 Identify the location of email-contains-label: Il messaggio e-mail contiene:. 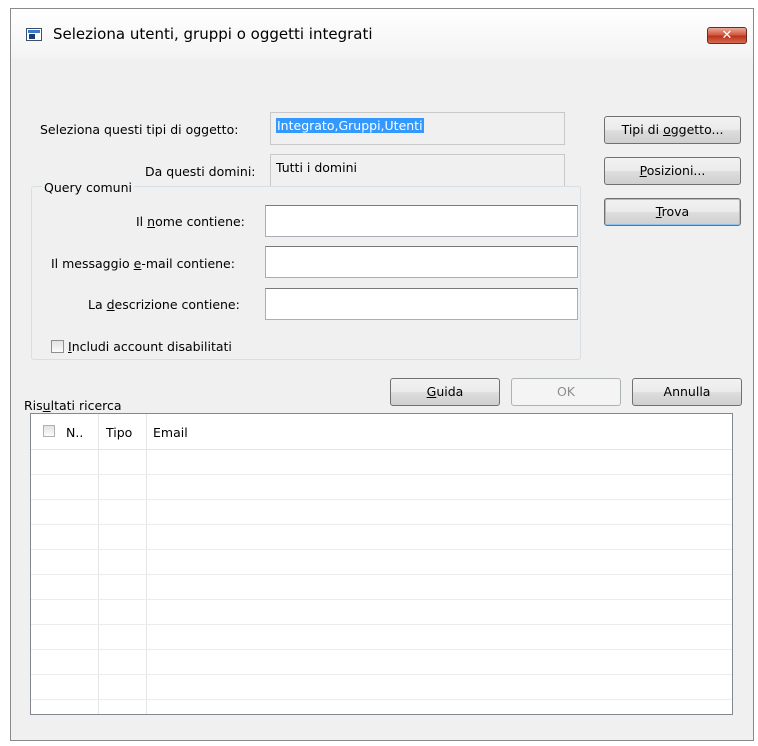
(143, 263).